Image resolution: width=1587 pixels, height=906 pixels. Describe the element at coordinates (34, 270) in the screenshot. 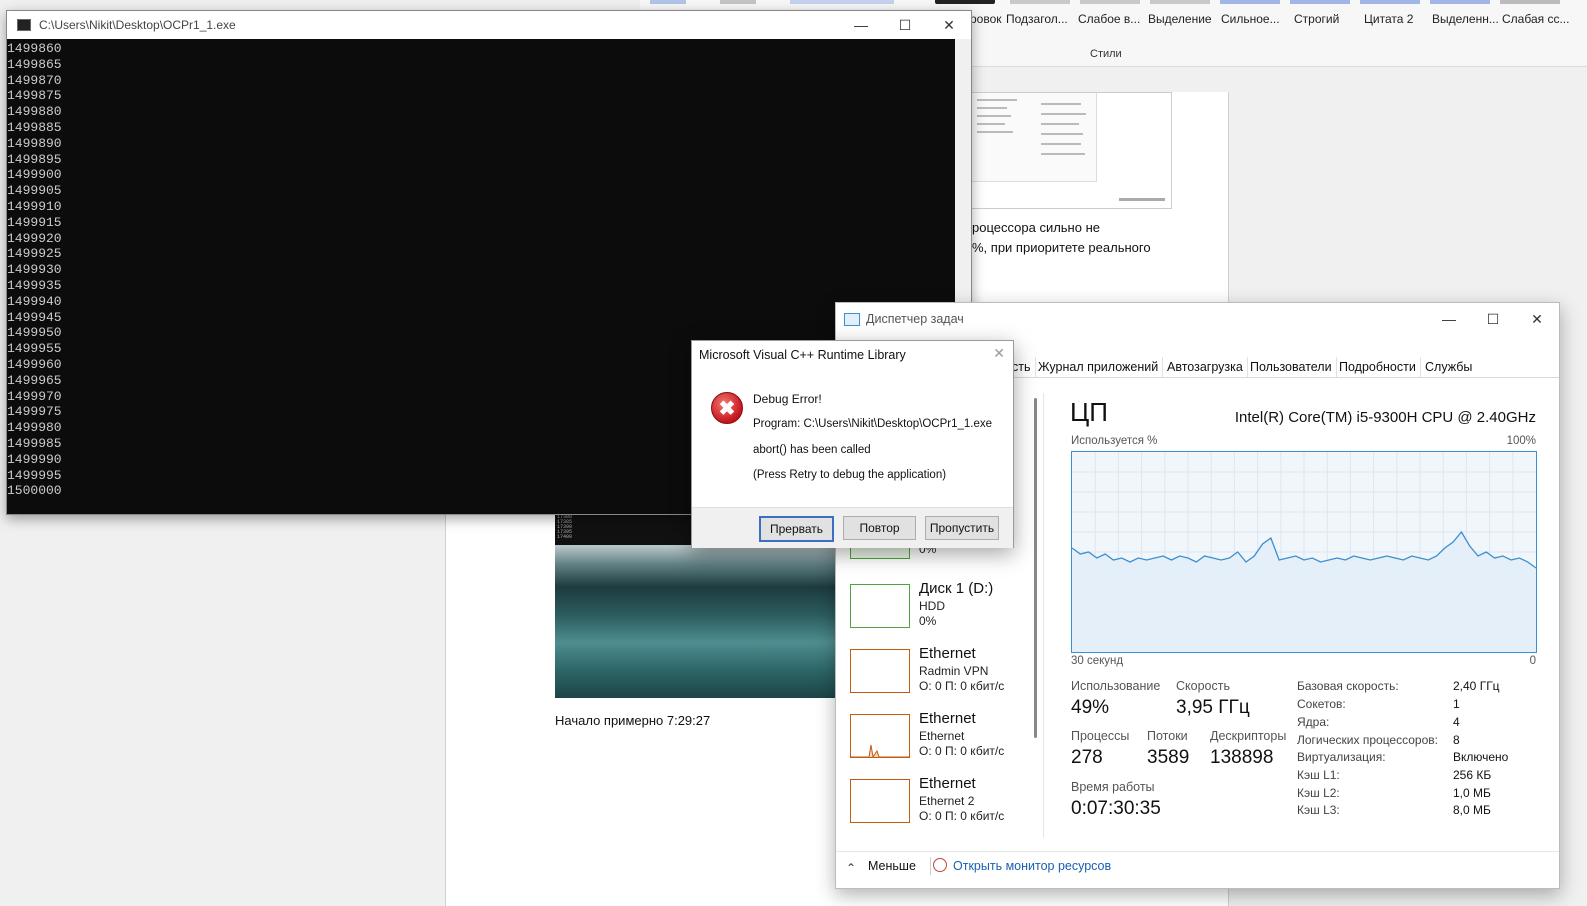

I see `console-line: 1499930` at that location.